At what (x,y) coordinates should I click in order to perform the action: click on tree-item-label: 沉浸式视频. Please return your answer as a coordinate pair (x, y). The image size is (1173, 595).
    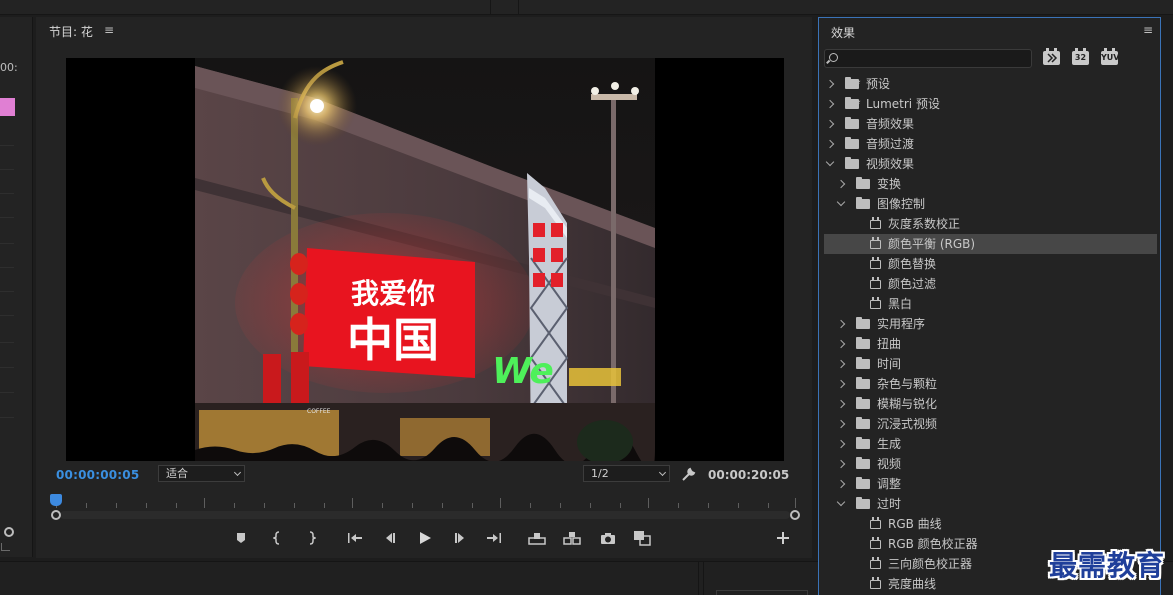
    Looking at the image, I should click on (907, 424).